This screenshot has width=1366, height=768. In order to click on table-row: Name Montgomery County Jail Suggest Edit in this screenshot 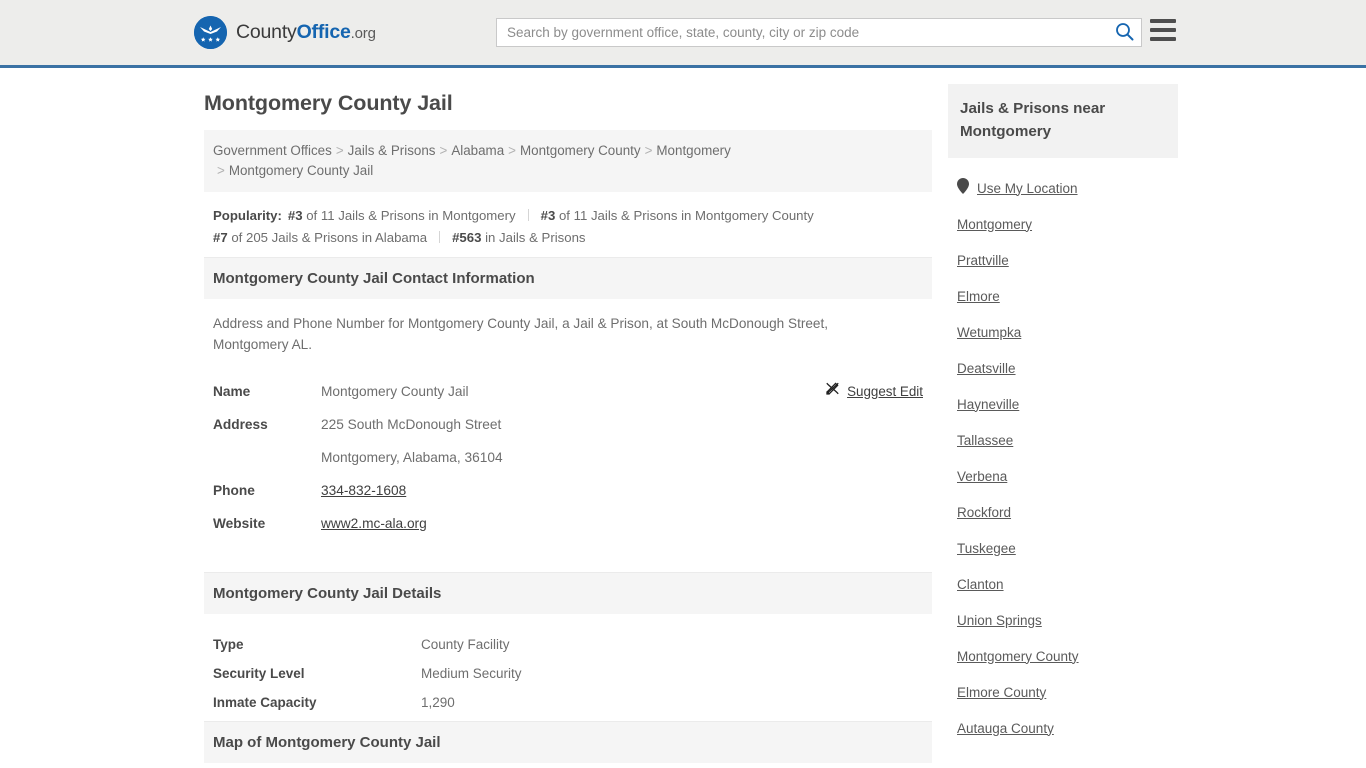, I will do `click(568, 391)`.